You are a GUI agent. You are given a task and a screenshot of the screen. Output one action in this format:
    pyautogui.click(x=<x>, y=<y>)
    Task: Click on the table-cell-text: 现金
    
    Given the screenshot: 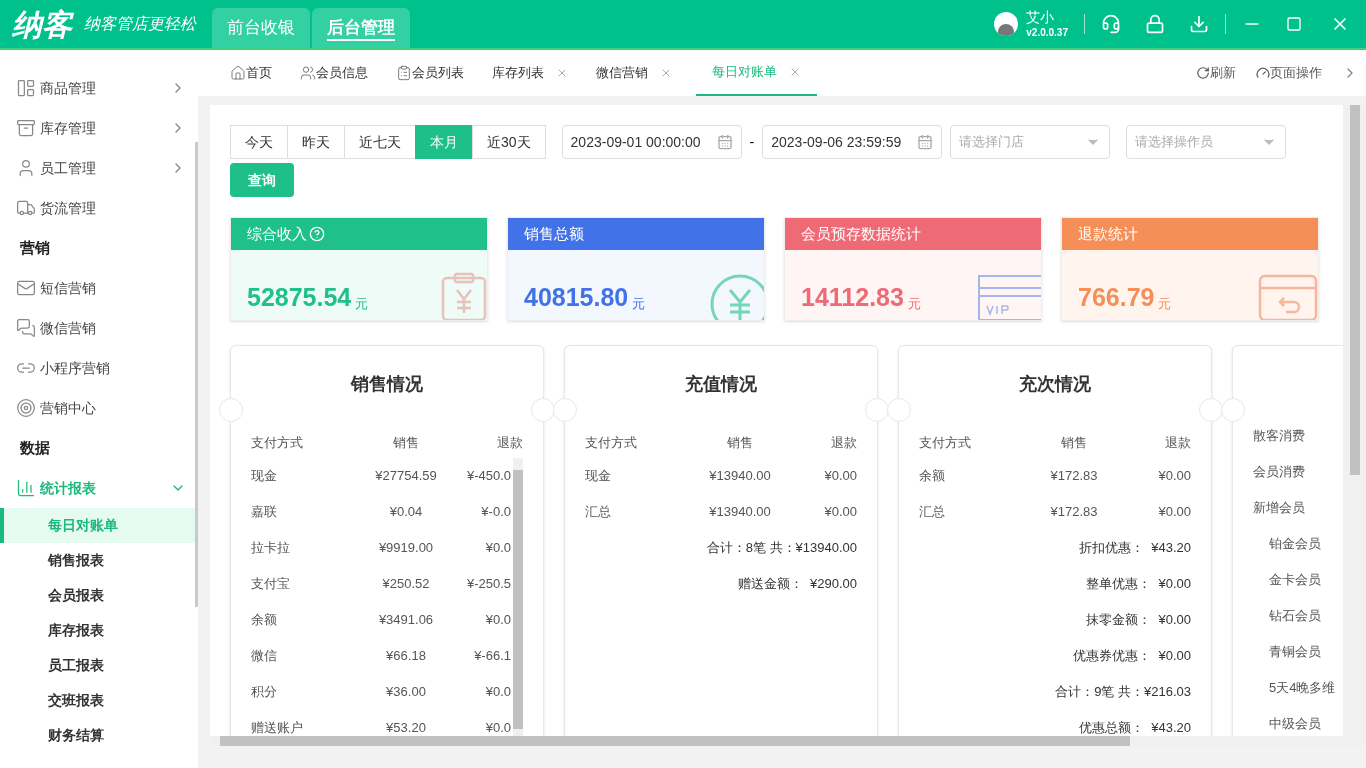 What is the action you would take?
    pyautogui.click(x=264, y=476)
    